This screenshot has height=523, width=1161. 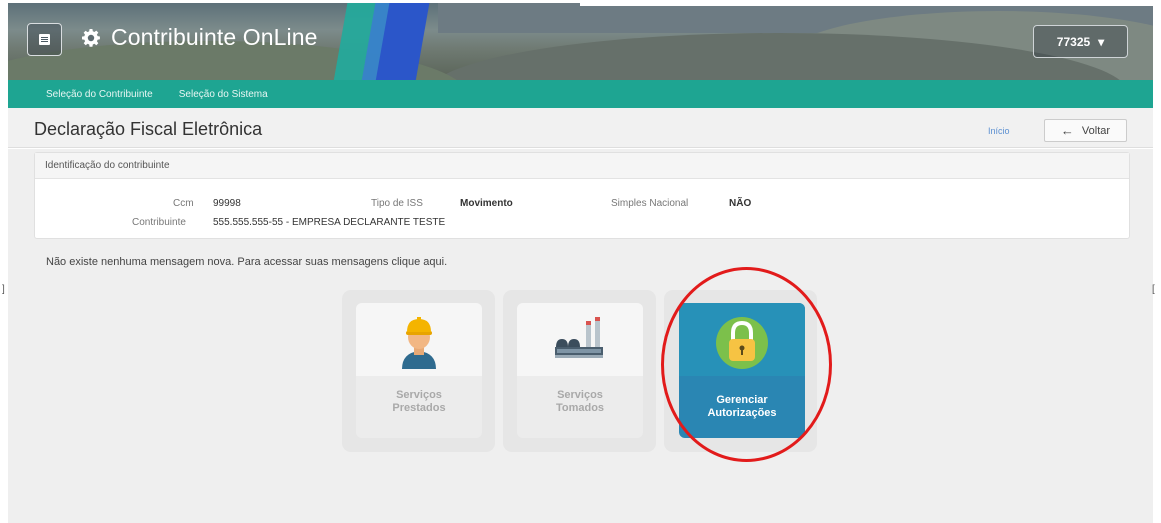 I want to click on brand: Contribuinte OnLine, so click(x=199, y=37).